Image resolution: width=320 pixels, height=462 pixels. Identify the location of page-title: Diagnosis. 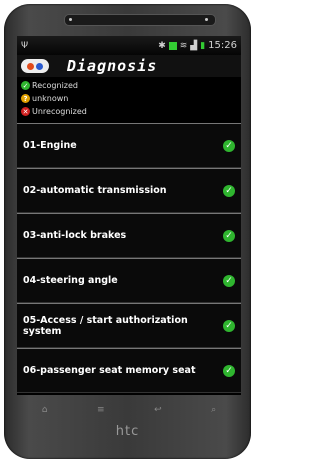
(112, 66).